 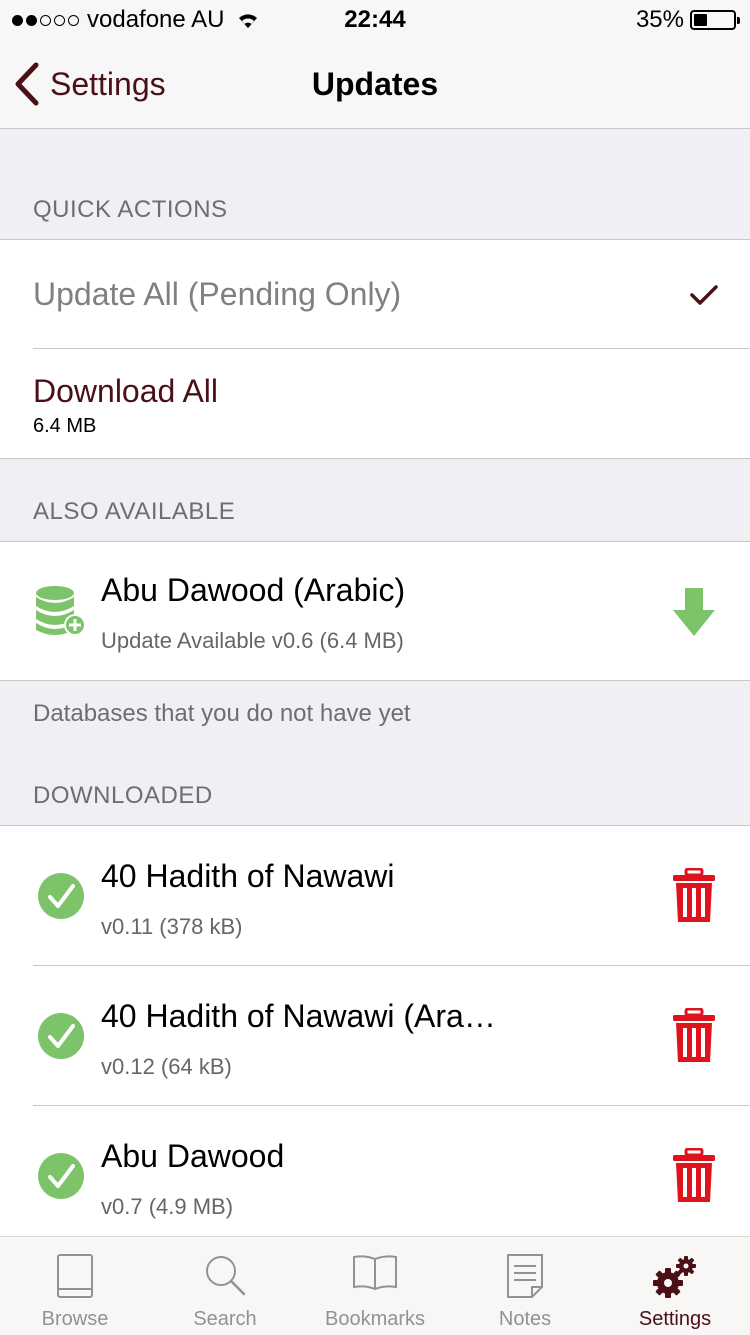 What do you see at coordinates (253, 590) in the screenshot?
I see `item-title: Abu Dawood (Arabic)` at bounding box center [253, 590].